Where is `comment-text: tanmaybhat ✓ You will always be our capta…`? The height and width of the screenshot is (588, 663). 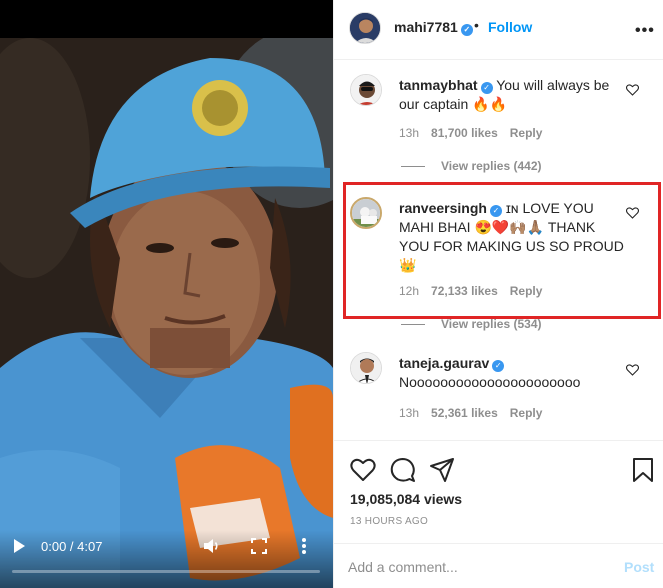 comment-text: tanmaybhat ✓ You will always be our capta… is located at coordinates (511, 95).